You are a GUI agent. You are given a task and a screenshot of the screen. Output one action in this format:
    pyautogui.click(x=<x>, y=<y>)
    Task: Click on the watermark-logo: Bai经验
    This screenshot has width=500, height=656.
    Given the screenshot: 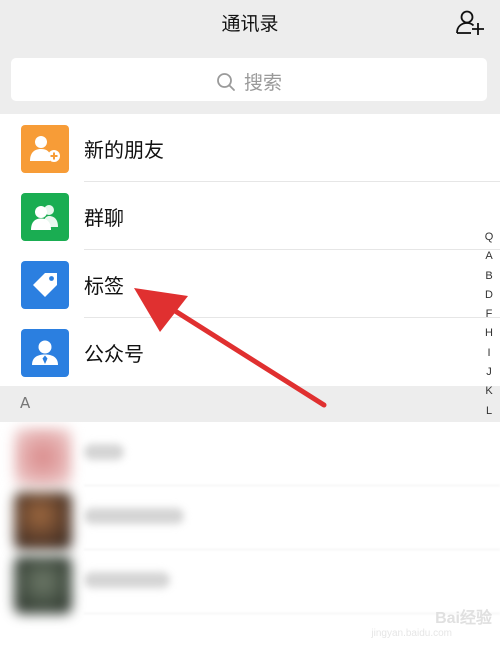 What is the action you would take?
    pyautogui.click(x=463, y=618)
    